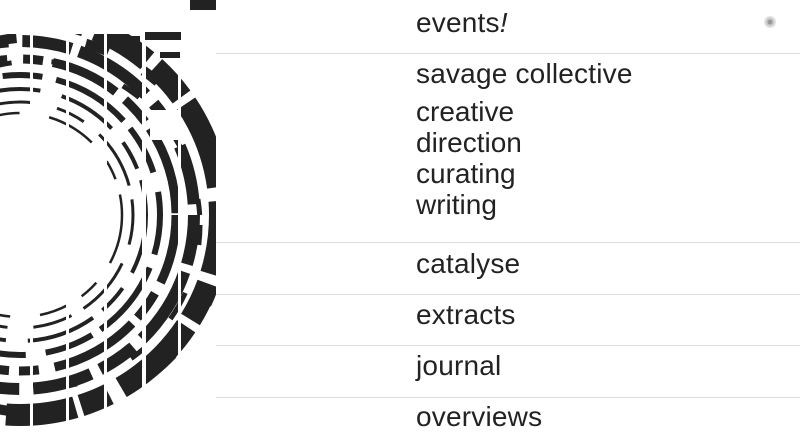 Image resolution: width=800 pixels, height=444 pixels. I want to click on sub-item-writing: writing, so click(469, 204).